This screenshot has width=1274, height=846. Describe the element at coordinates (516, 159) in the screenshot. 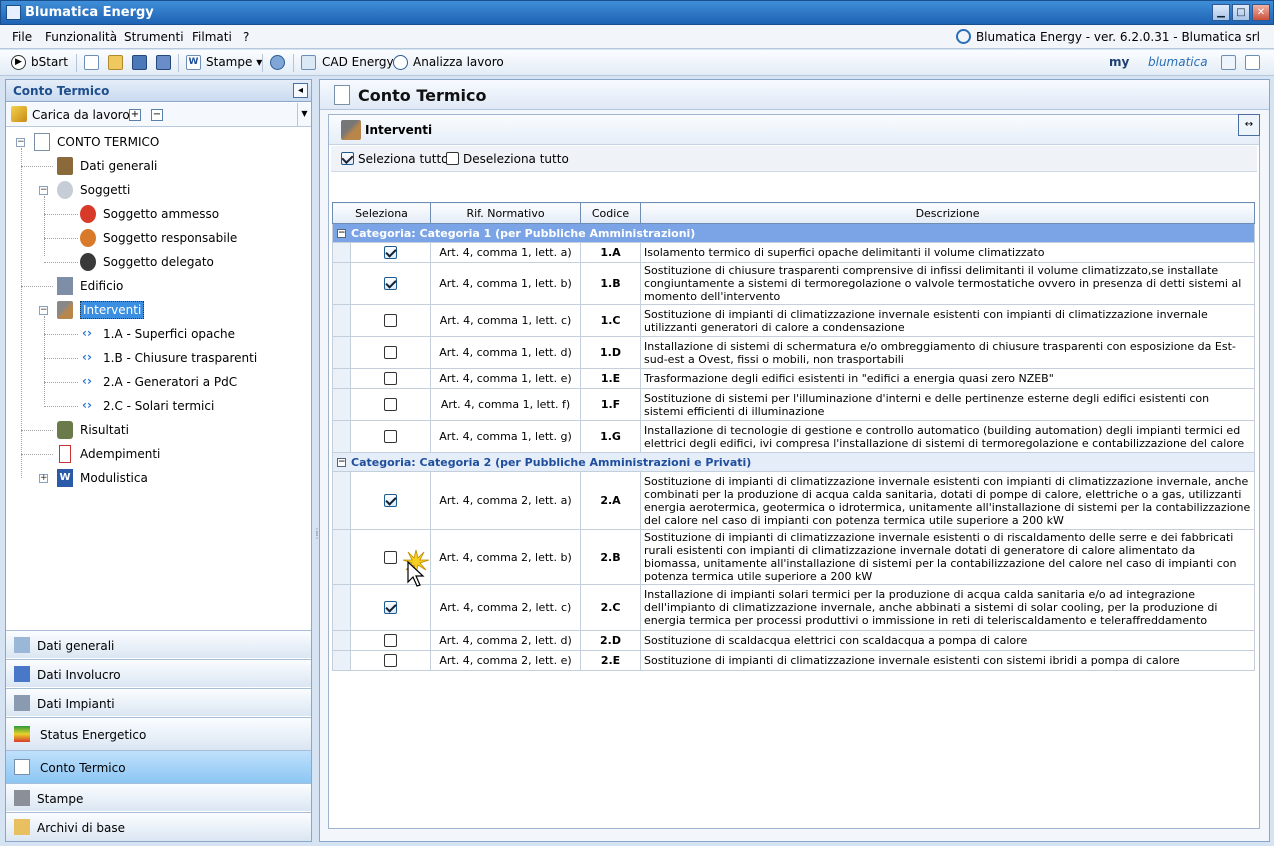

I see `deselect-all-button: Deseleziona tutto` at that location.